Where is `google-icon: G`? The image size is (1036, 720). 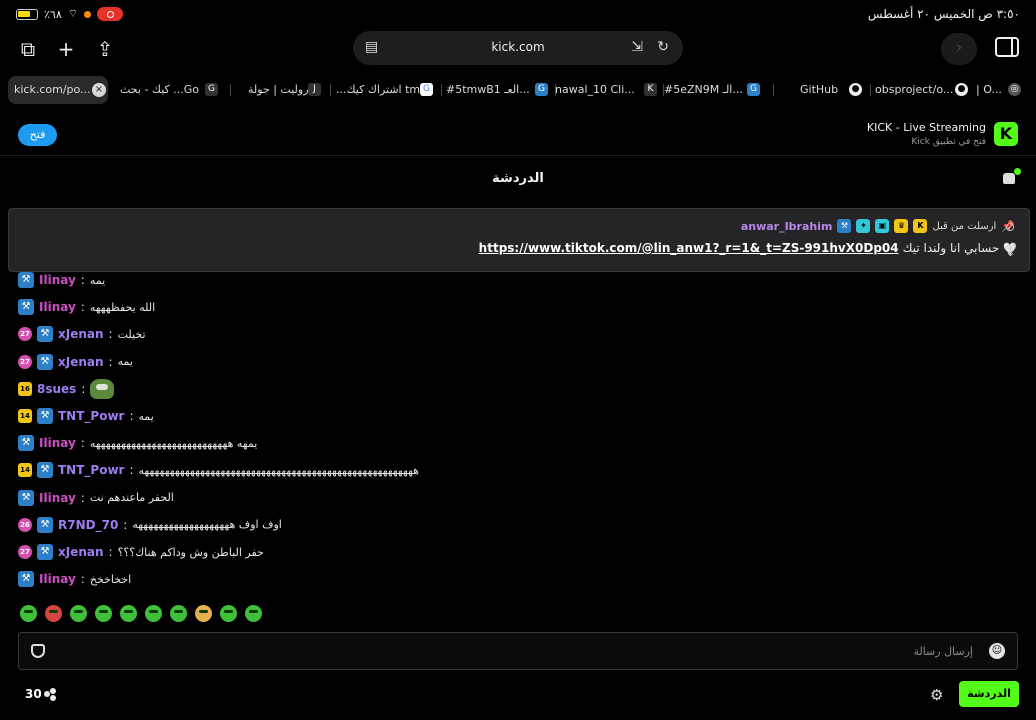 google-icon: G is located at coordinates (426, 89).